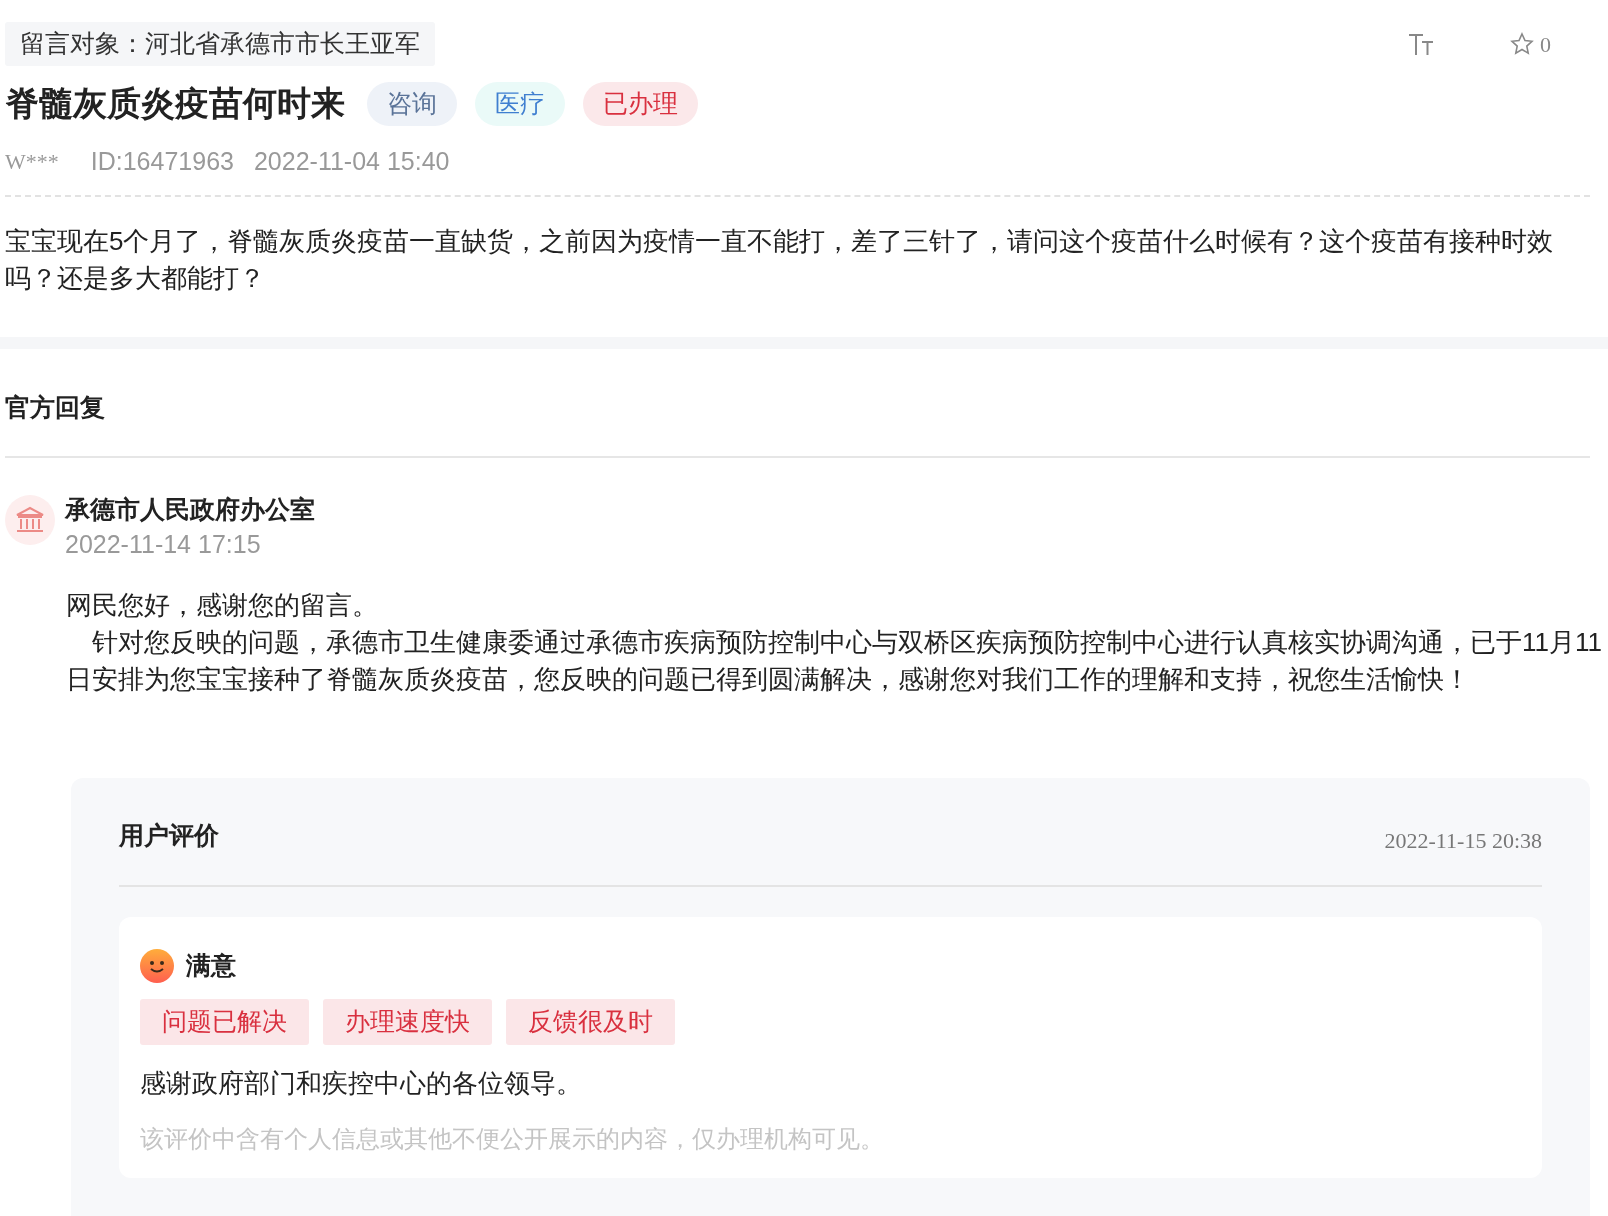 This screenshot has height=1216, width=1608. I want to click on rating-label: 满意, so click(211, 966).